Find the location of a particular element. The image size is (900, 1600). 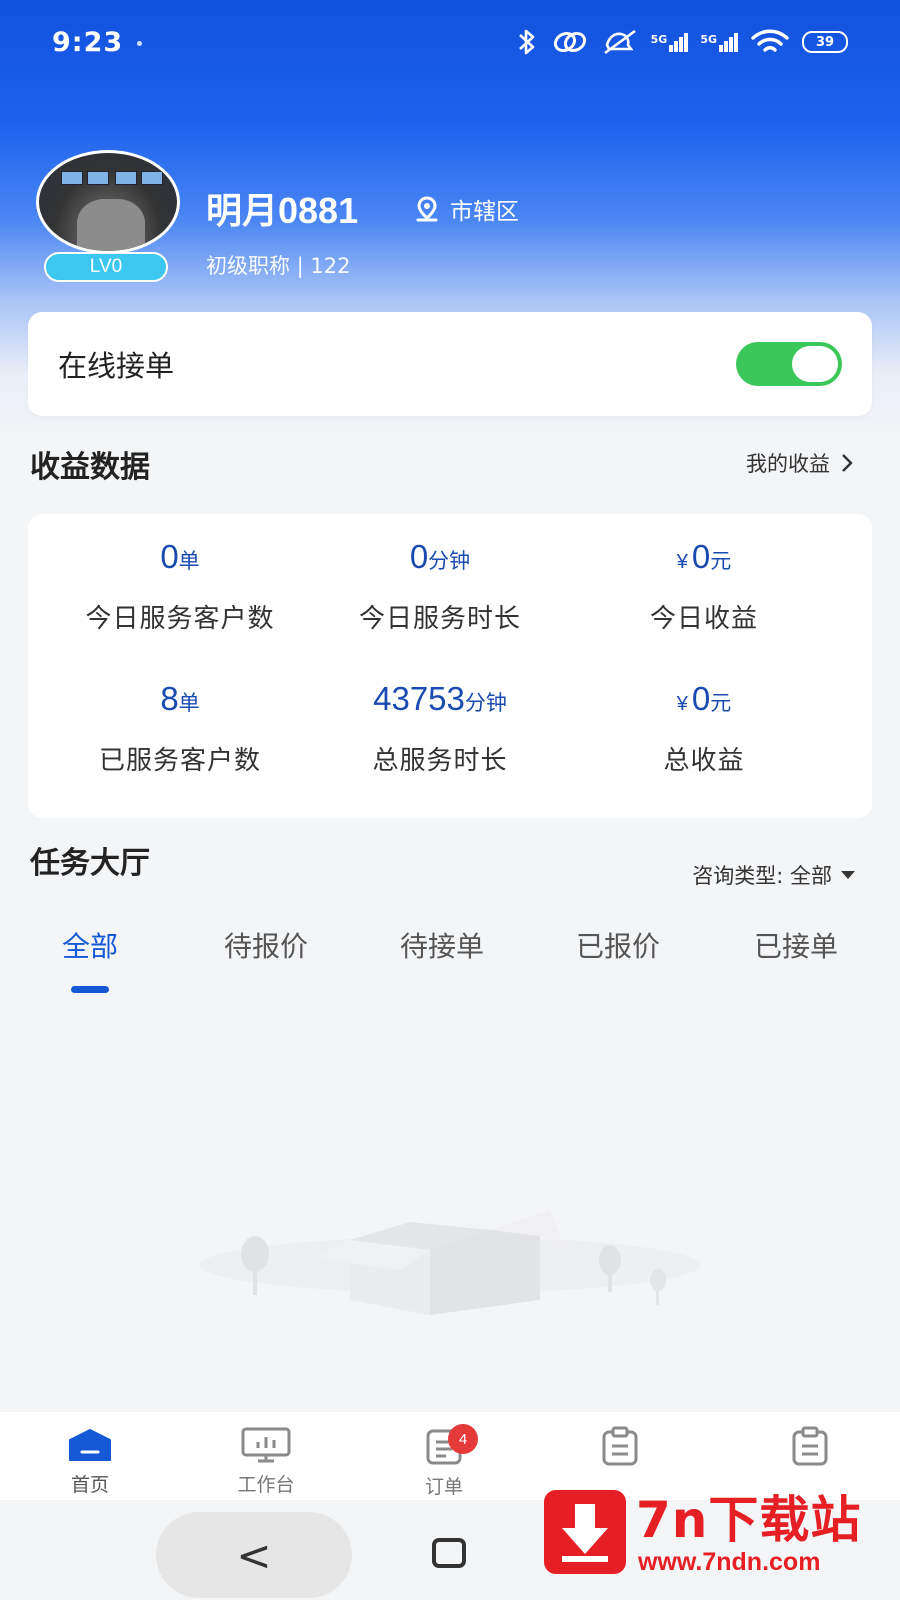

tab-quoted: 已报价 is located at coordinates (618, 945).